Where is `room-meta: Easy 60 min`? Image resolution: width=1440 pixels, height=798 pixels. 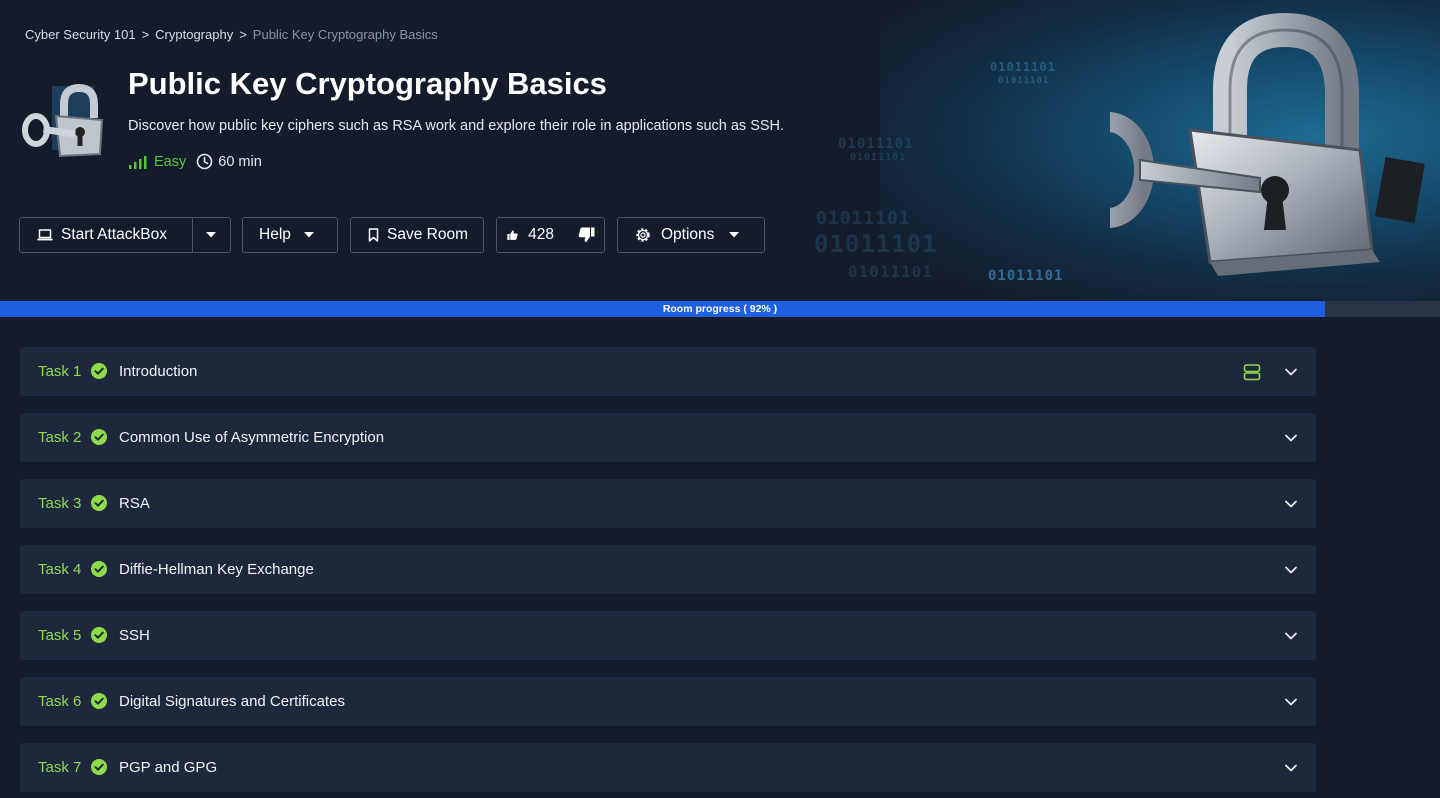 room-meta: Easy 60 min is located at coordinates (195, 161).